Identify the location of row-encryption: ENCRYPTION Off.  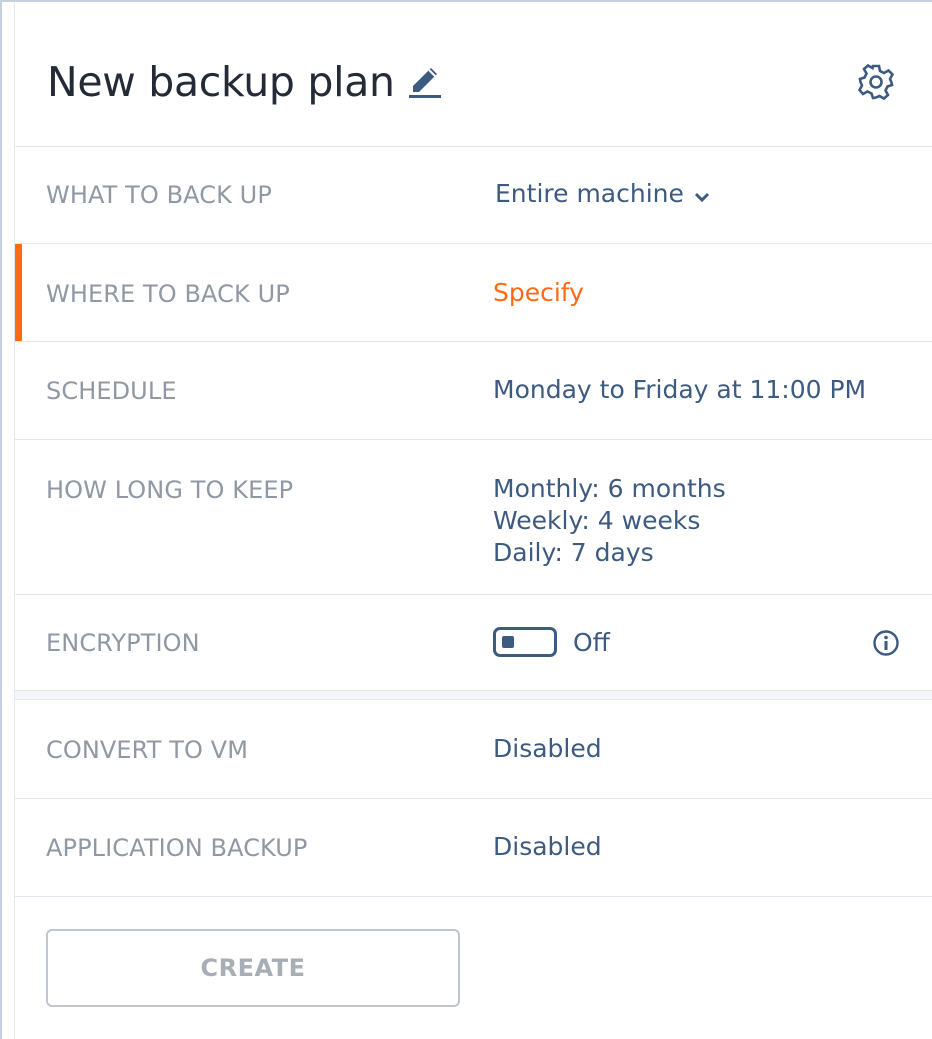
(473, 643).